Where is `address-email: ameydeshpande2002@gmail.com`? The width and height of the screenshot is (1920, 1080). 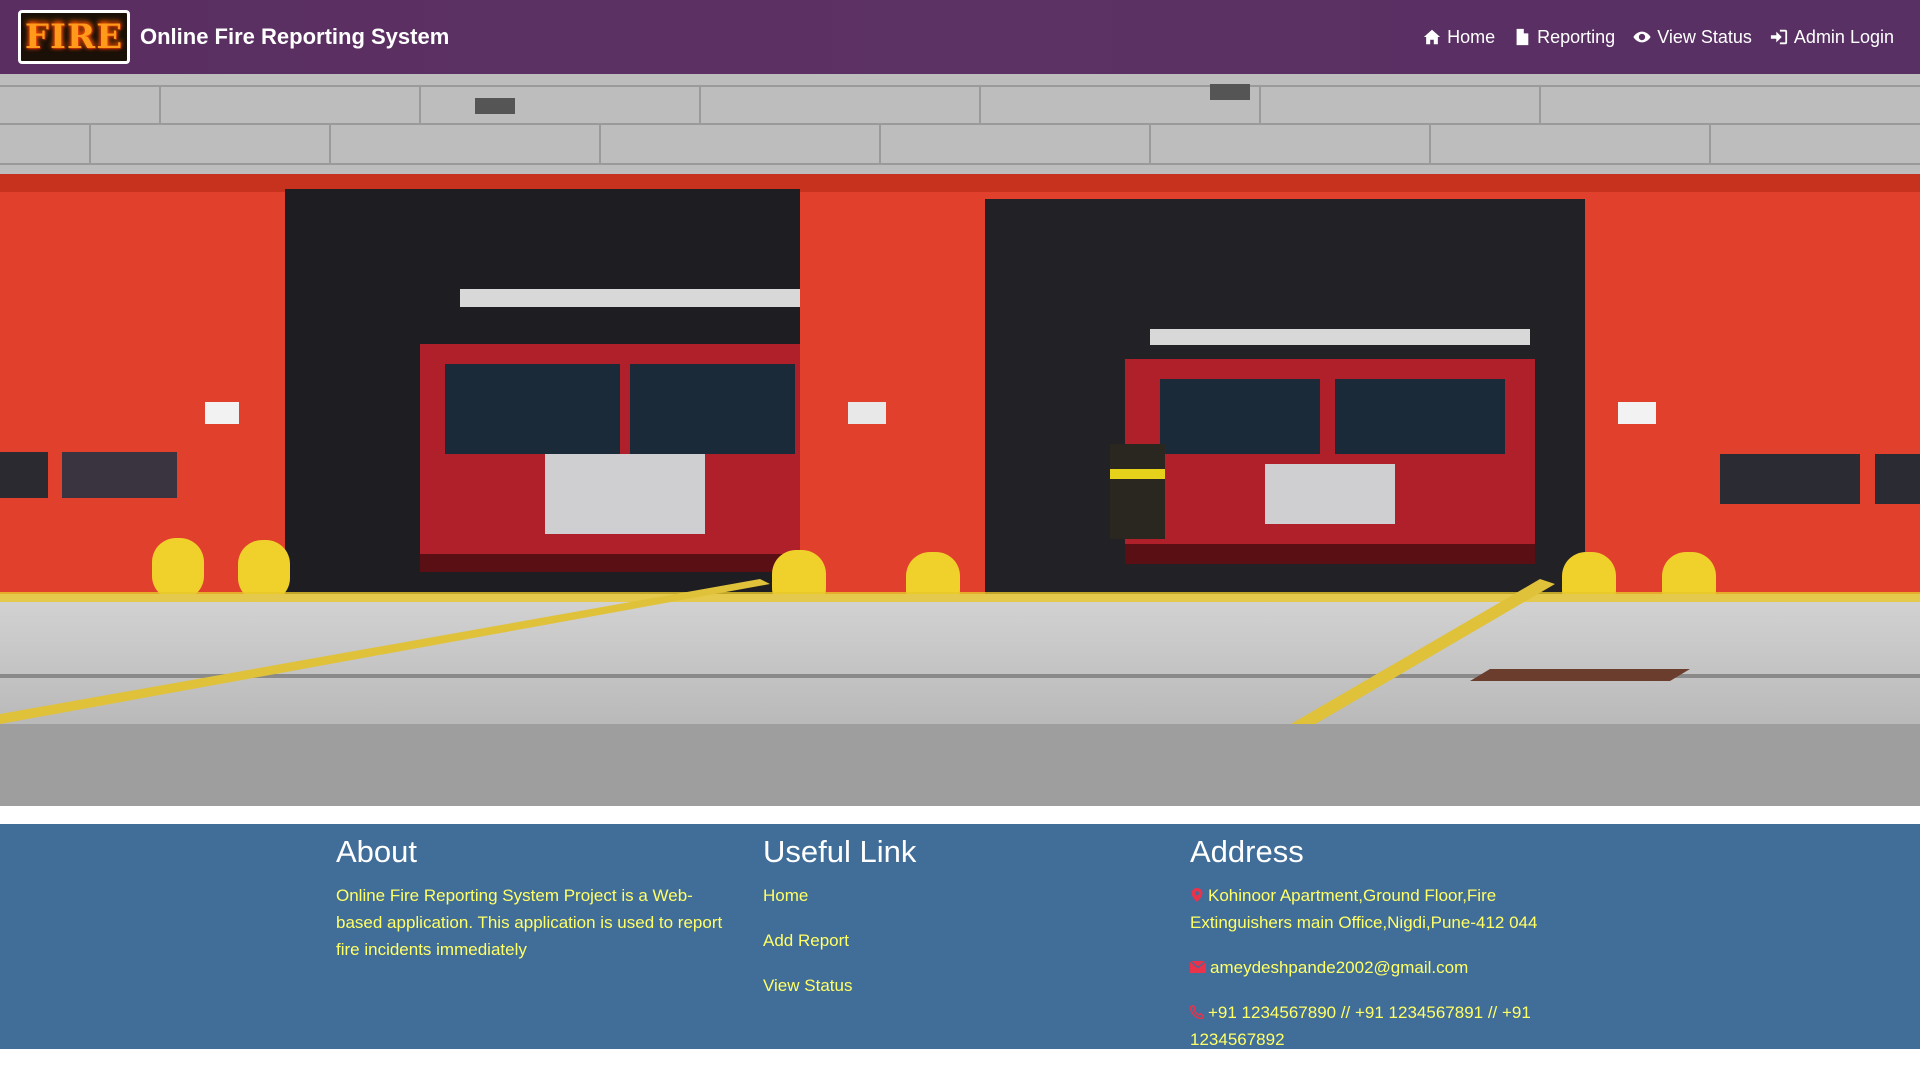
address-email: ameydeshpande2002@gmail.com is located at coordinates (1390, 967).